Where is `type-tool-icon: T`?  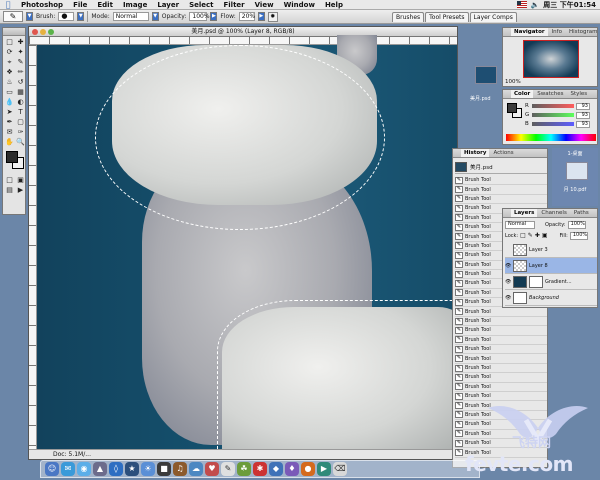 type-tool-icon: T is located at coordinates (20, 112).